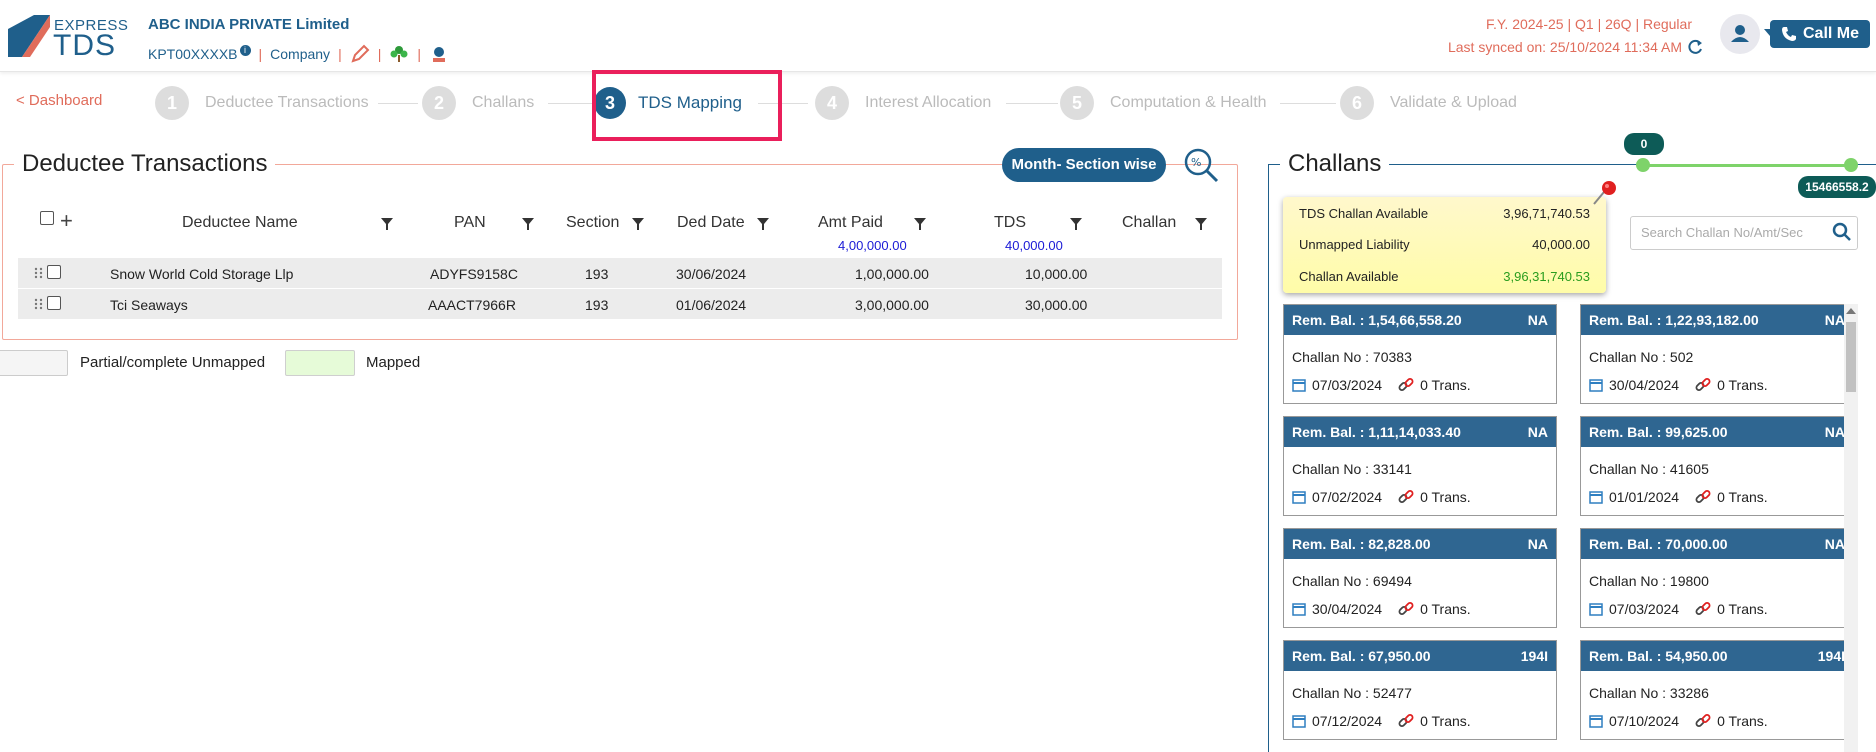  I want to click on slider-min-handle, so click(1643, 165).